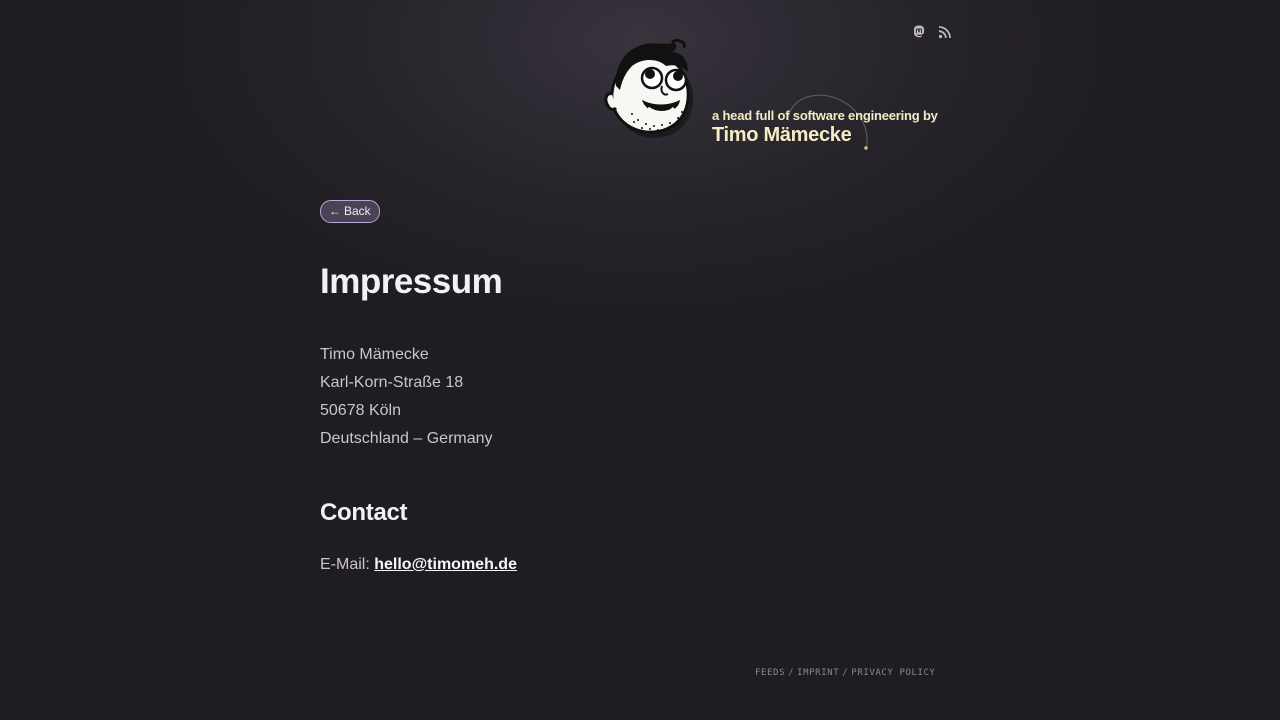 The width and height of the screenshot is (1280, 720). What do you see at coordinates (770, 673) in the screenshot?
I see `footer-link-feeds: FEEDS` at bounding box center [770, 673].